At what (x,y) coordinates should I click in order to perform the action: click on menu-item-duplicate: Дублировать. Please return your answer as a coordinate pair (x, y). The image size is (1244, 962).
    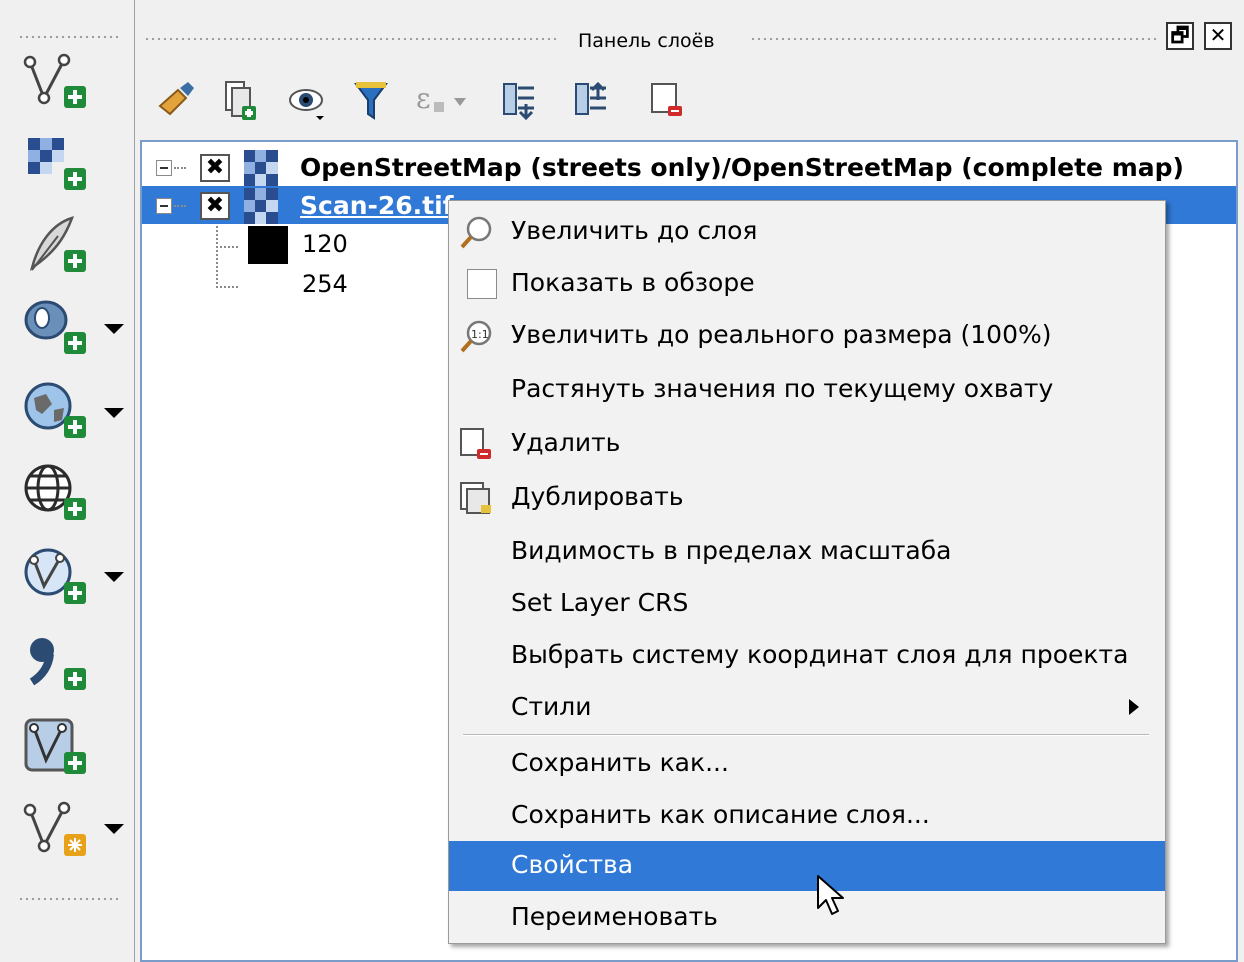
    Looking at the image, I should click on (807, 498).